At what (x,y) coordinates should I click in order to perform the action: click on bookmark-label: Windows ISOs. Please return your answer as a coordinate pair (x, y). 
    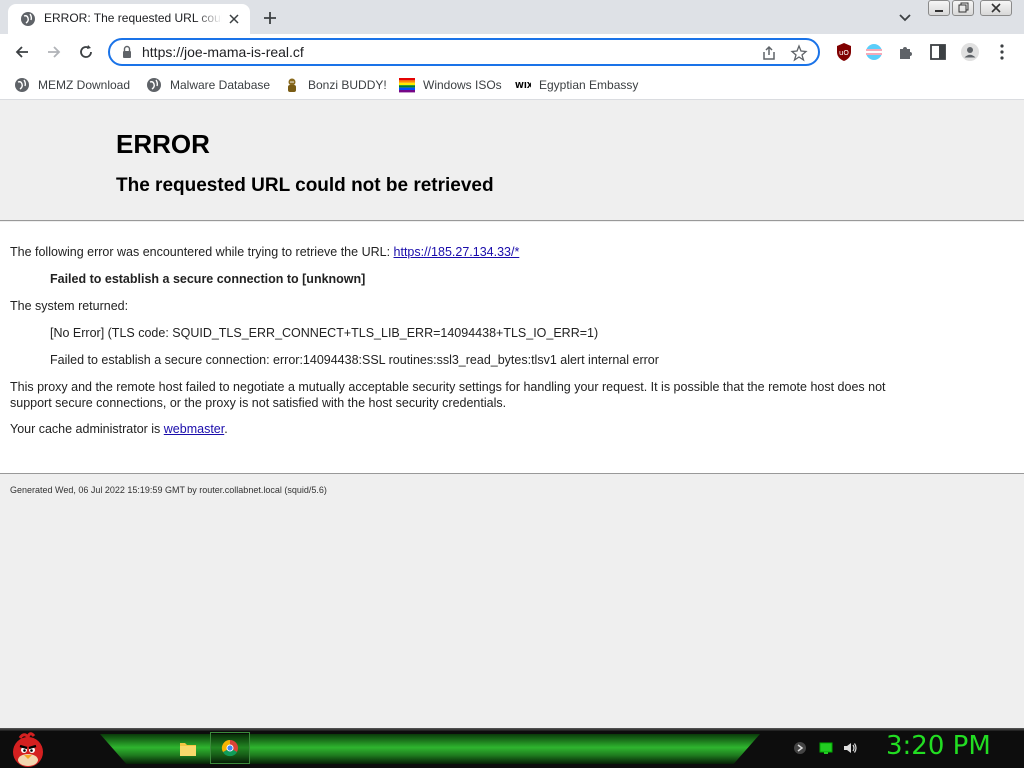
    Looking at the image, I should click on (462, 85).